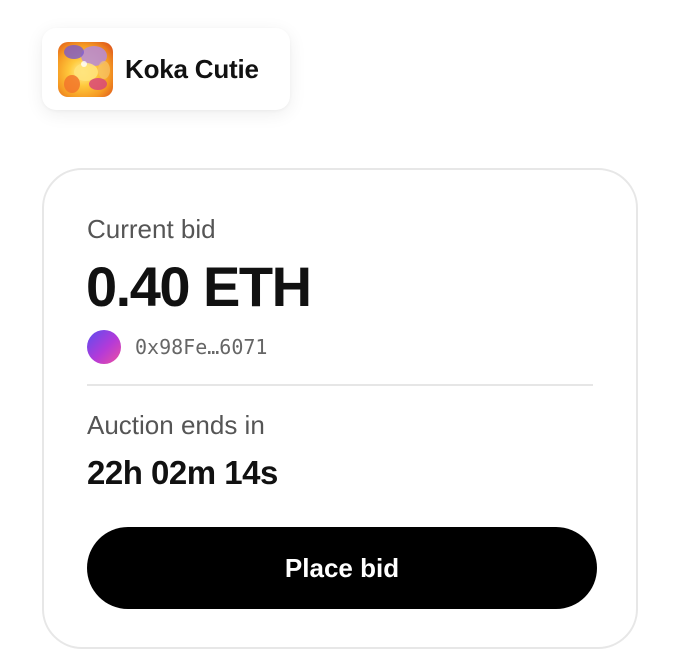 This screenshot has height=654, width=680. What do you see at coordinates (104, 347) in the screenshot?
I see `avatar` at bounding box center [104, 347].